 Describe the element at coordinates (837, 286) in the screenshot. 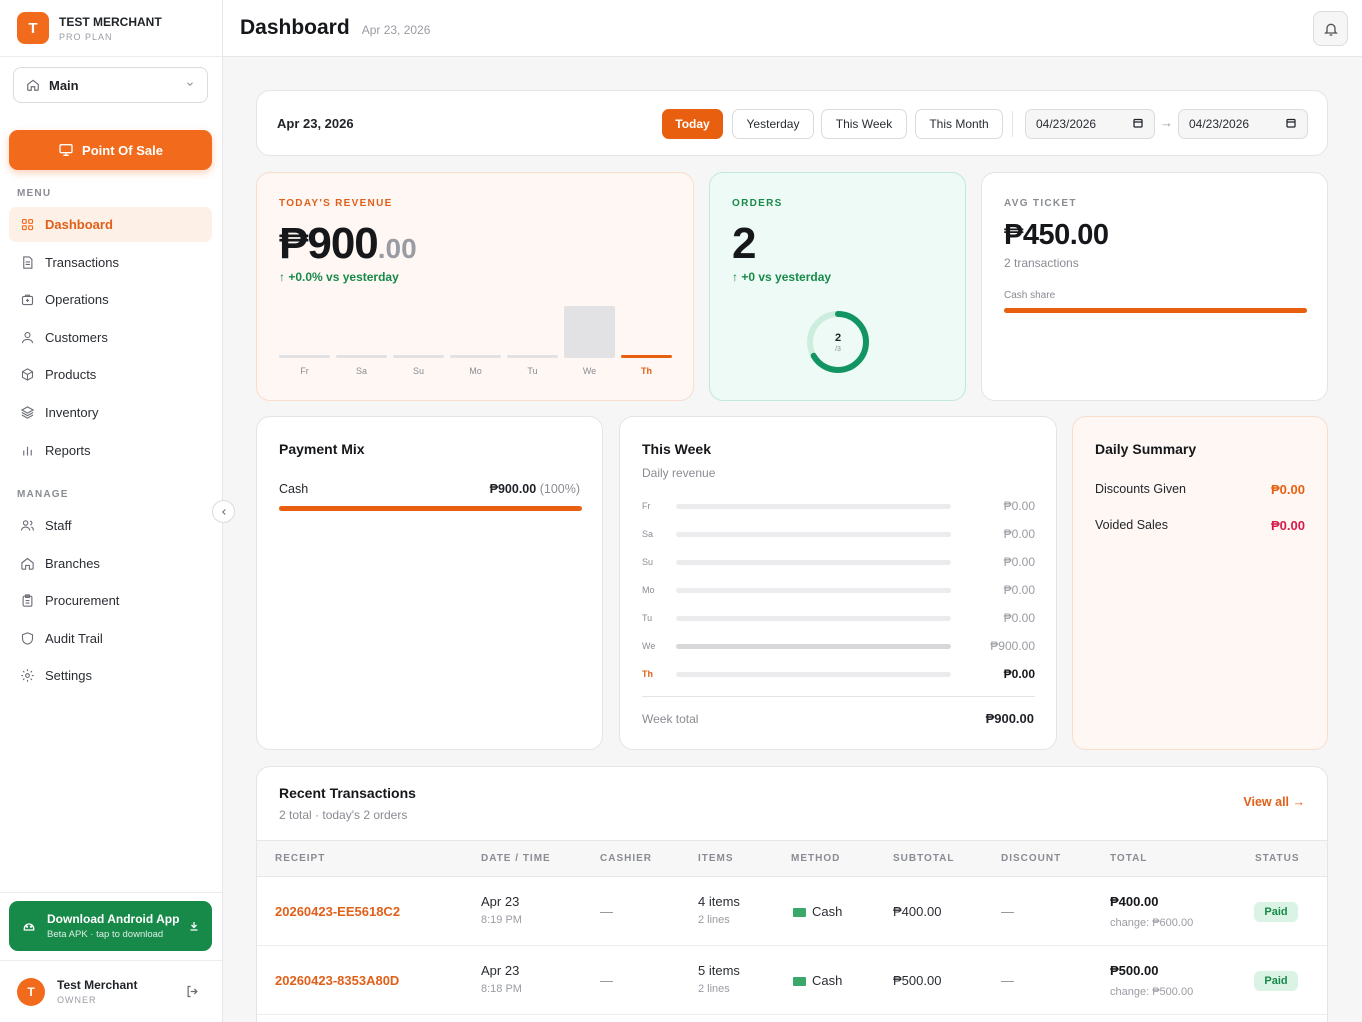

I see `orders-card: ORDERS 2 ↑ +0 vs yesterday 2 /3` at that location.